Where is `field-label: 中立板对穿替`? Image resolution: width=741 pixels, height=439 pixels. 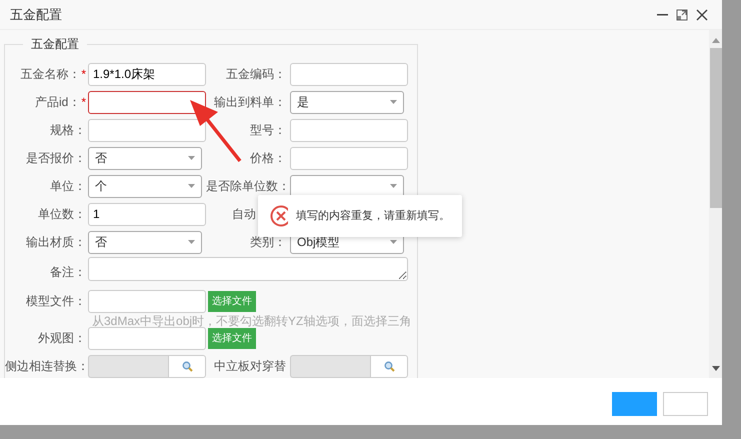
field-label: 中立板对穿替 is located at coordinates (250, 366).